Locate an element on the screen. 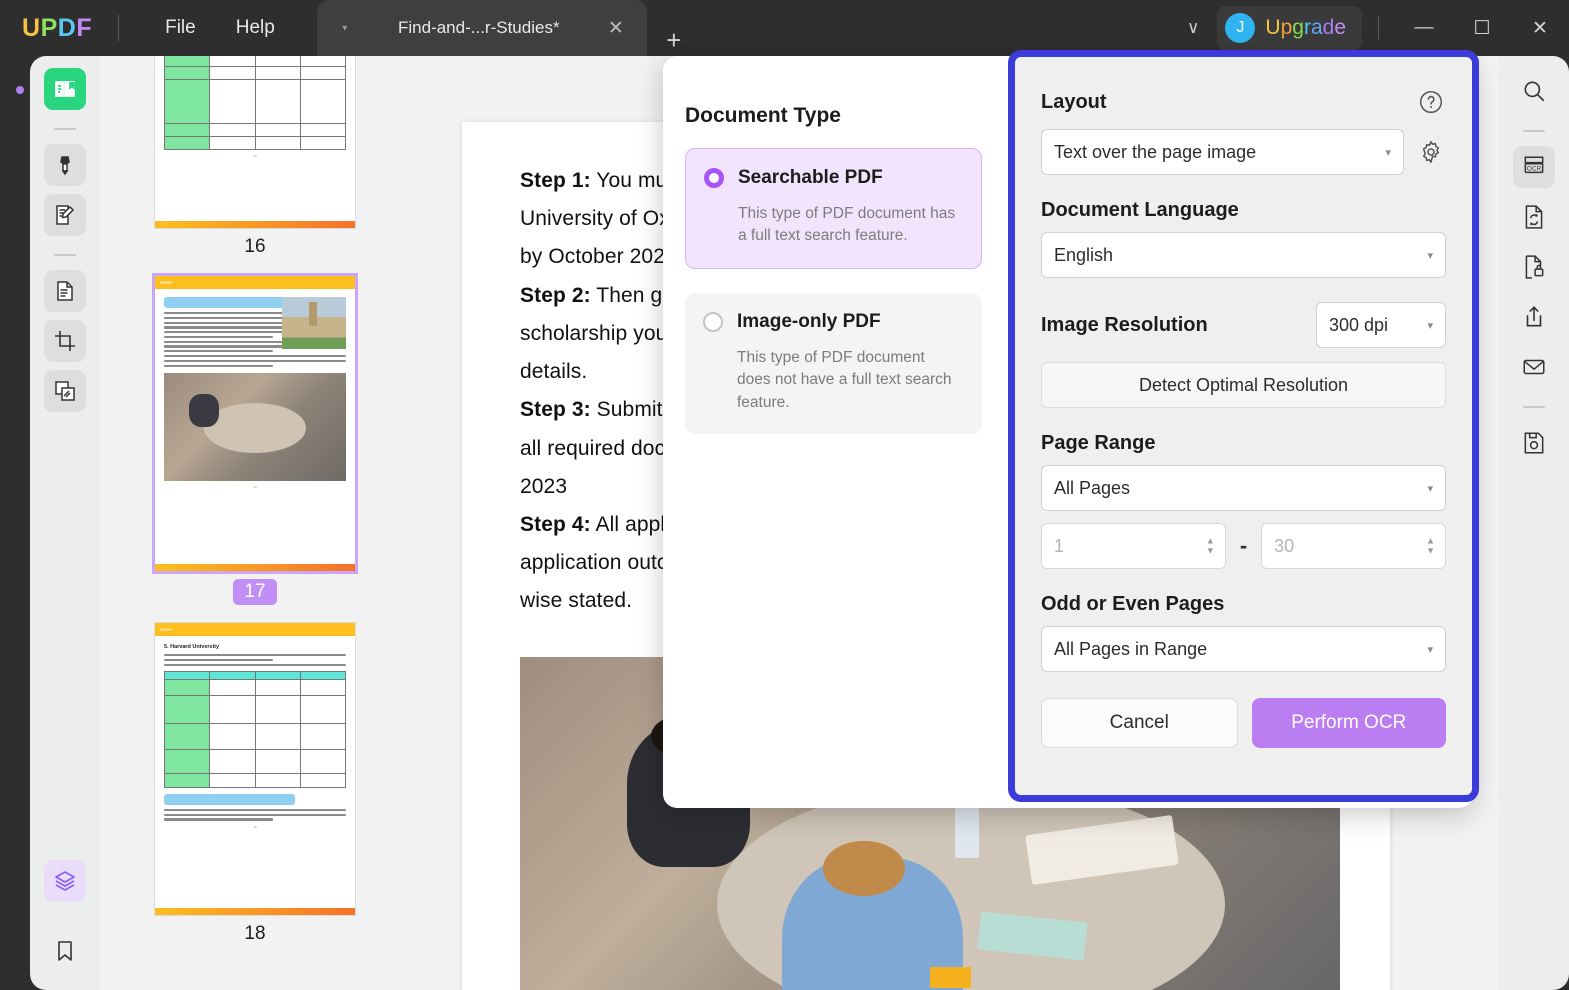  perform-ocr-button: Perform OCR is located at coordinates (1348, 723).